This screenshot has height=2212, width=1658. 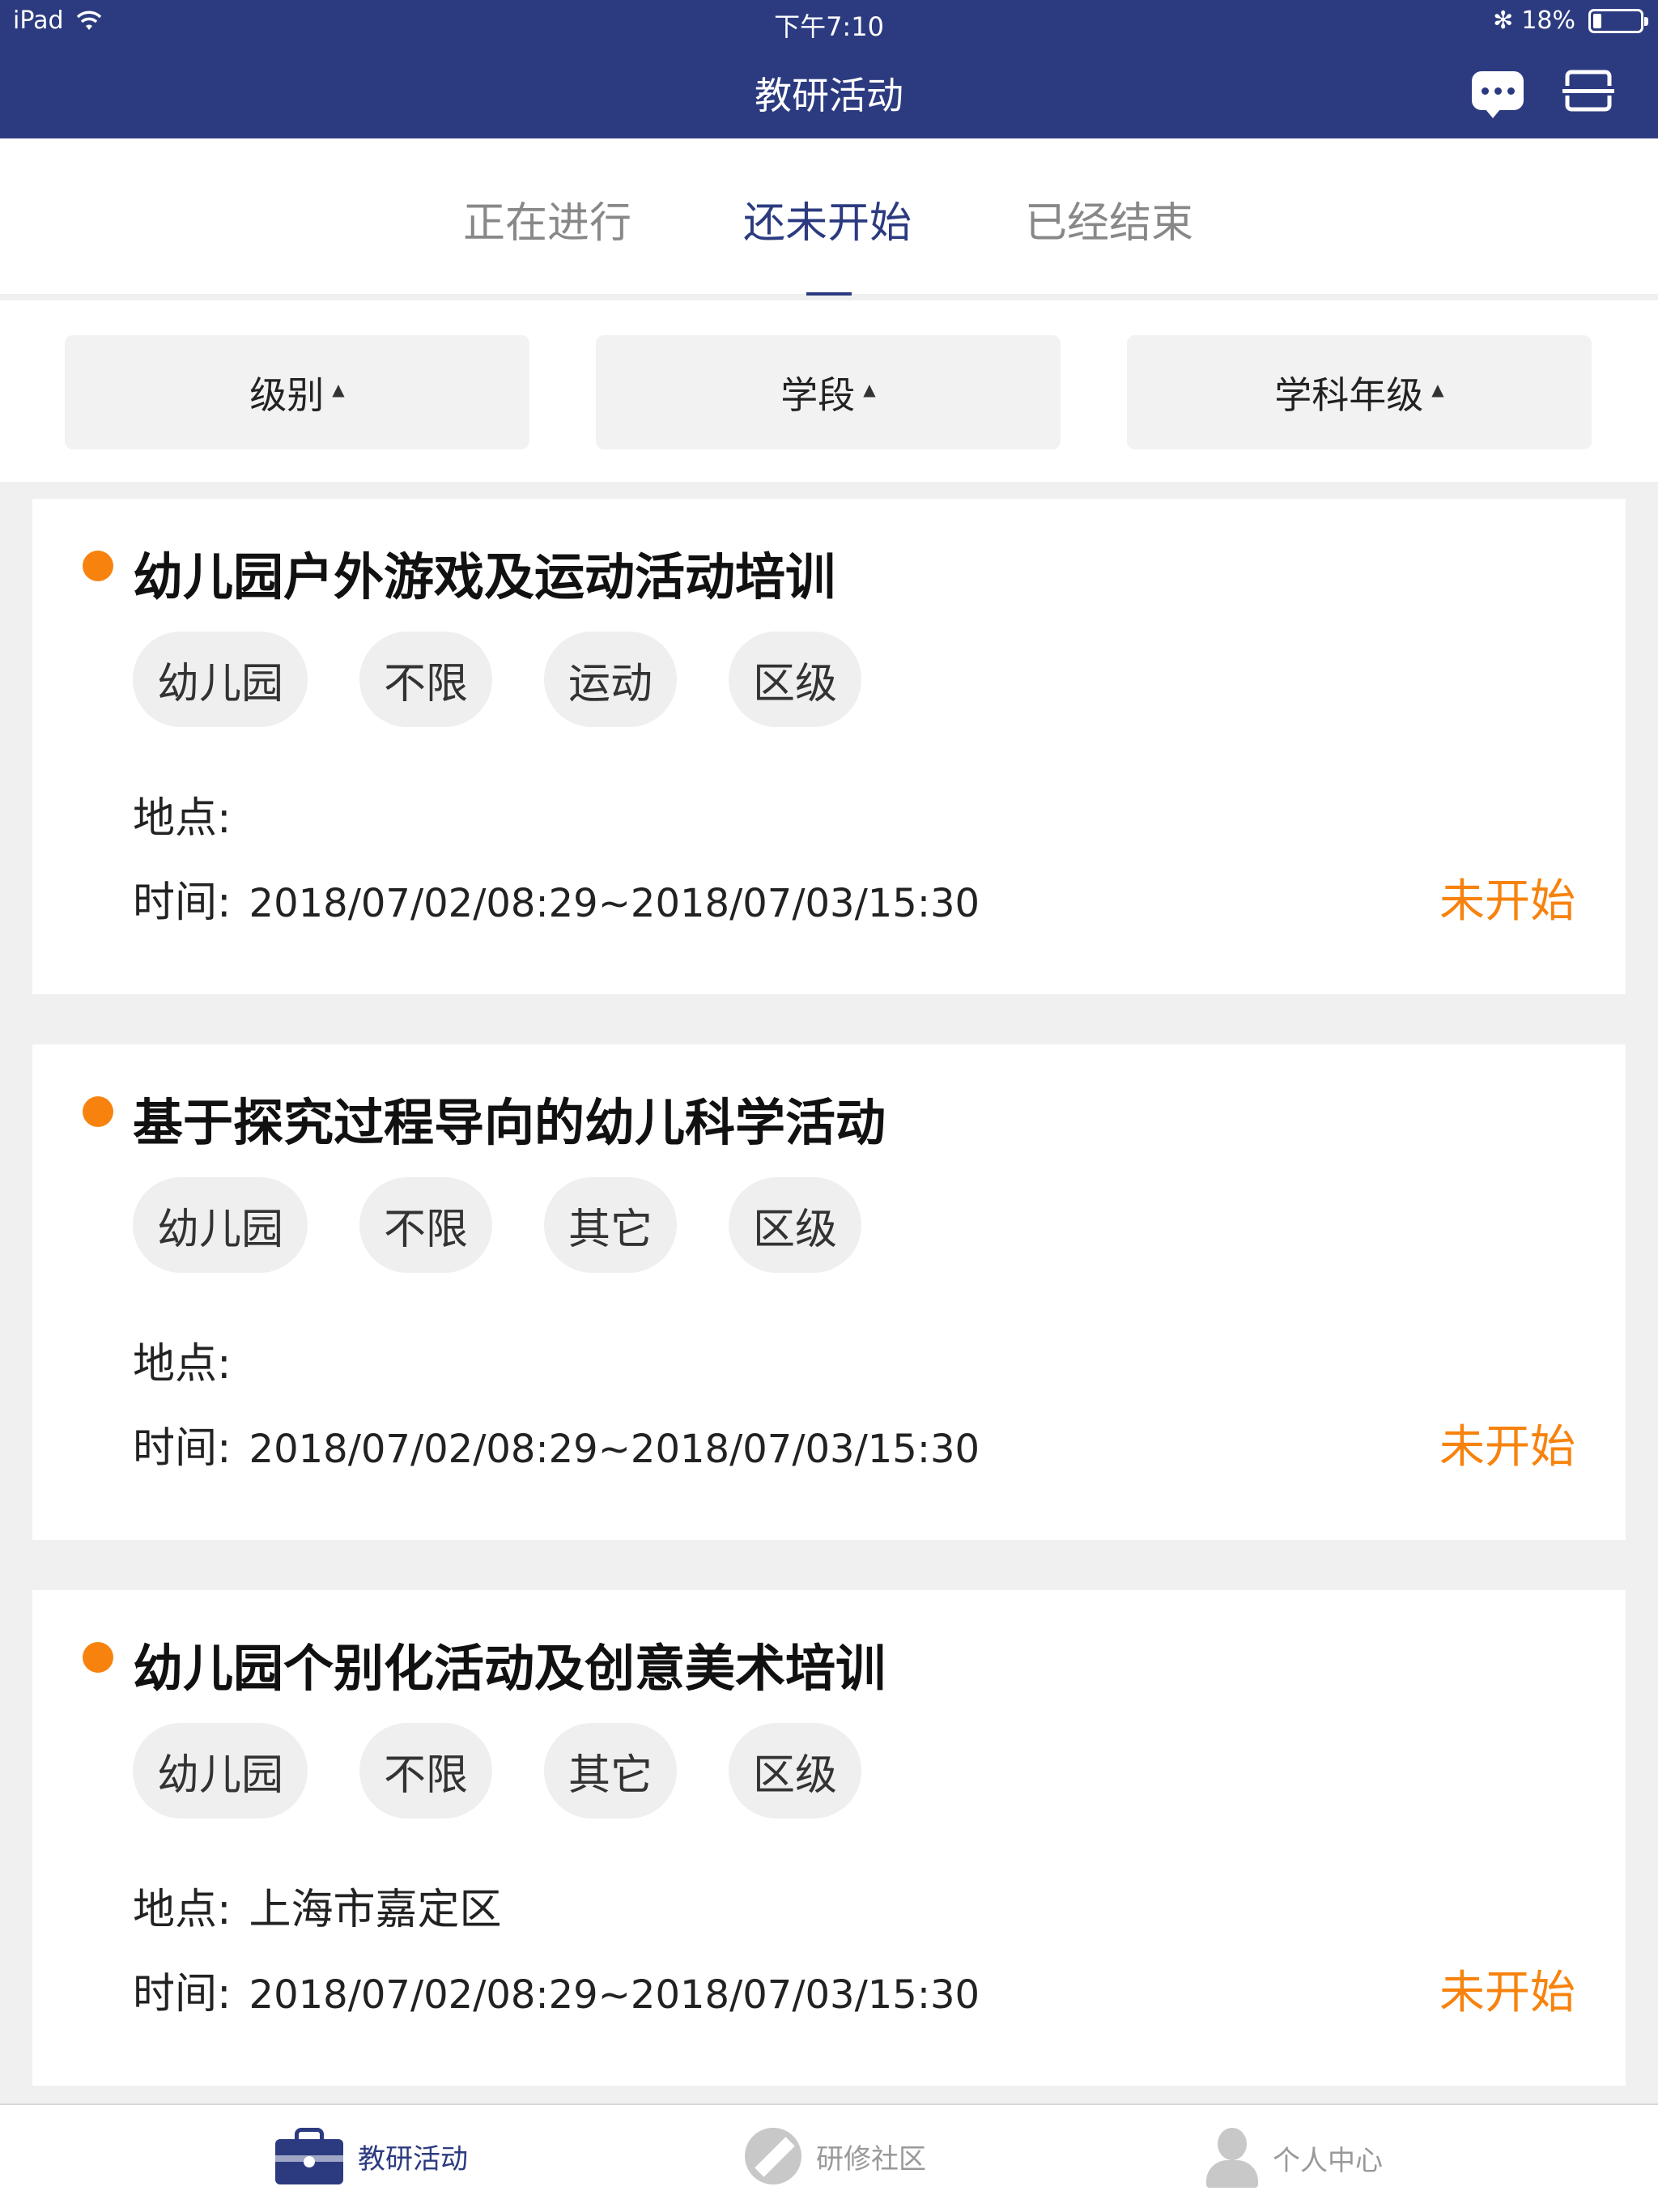 I want to click on filter-subject-grade: 学科年级 ▲, so click(x=1359, y=392).